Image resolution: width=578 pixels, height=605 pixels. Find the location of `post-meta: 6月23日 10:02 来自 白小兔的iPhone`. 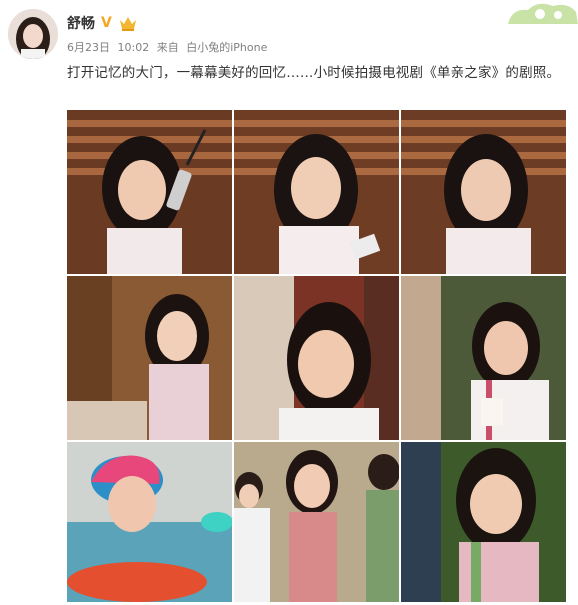

post-meta: 6月23日 10:02 来自 白小兔的iPhone is located at coordinates (169, 47).